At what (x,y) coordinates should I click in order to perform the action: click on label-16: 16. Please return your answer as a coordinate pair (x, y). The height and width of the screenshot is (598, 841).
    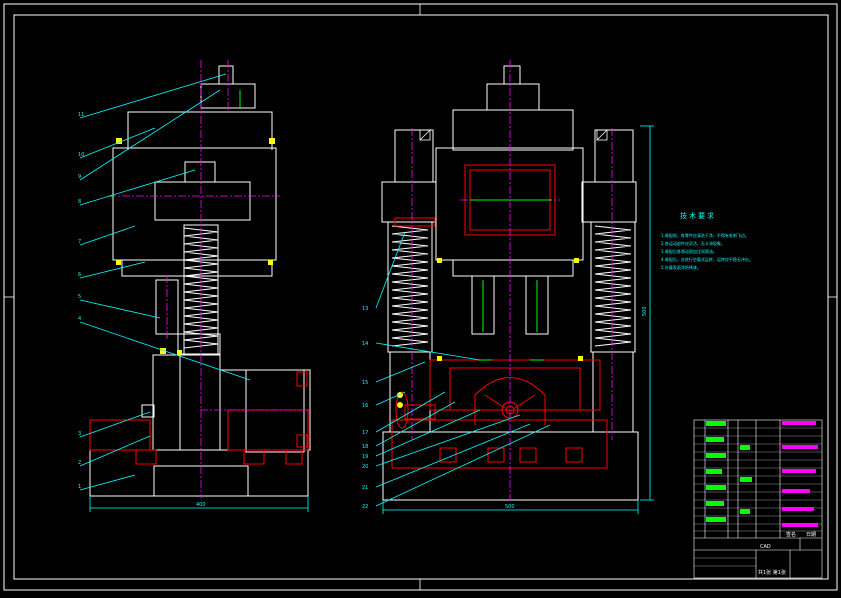
    Looking at the image, I should click on (365, 406).